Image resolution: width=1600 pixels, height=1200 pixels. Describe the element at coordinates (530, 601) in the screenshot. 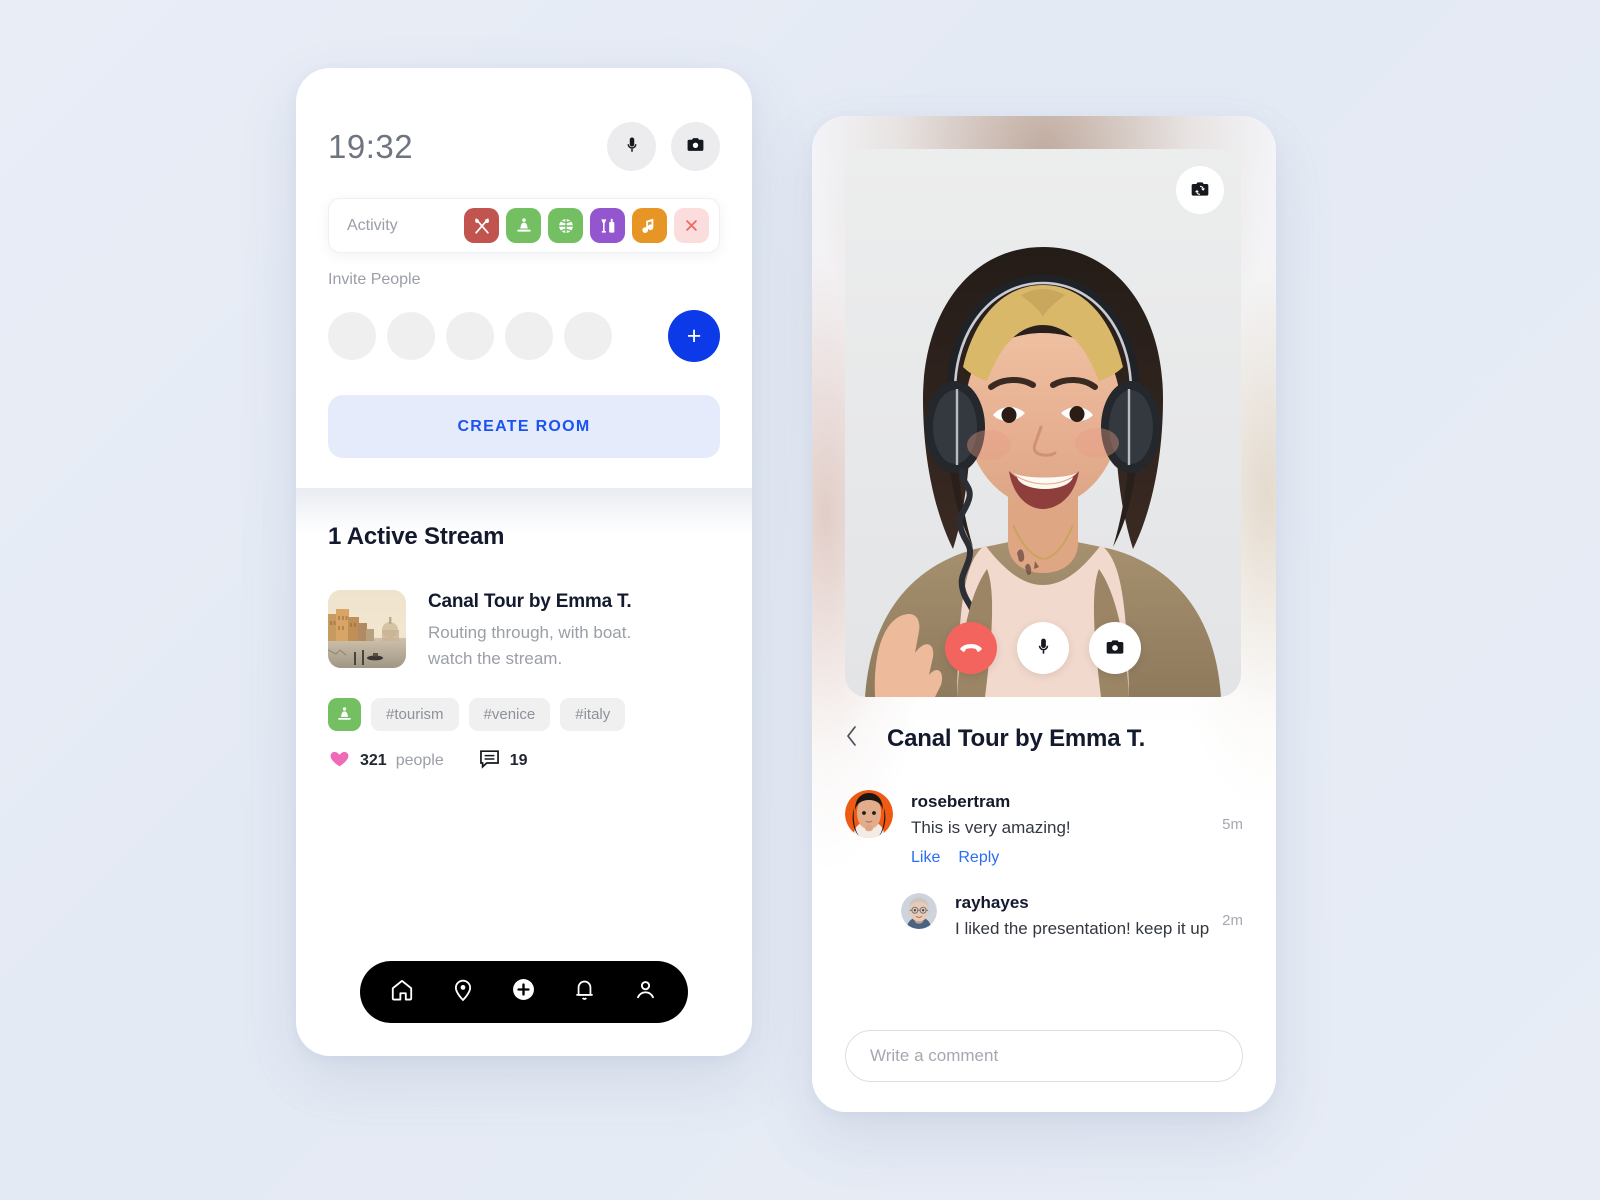

I see `stream-title: Canal Tour by Emma T.` at that location.